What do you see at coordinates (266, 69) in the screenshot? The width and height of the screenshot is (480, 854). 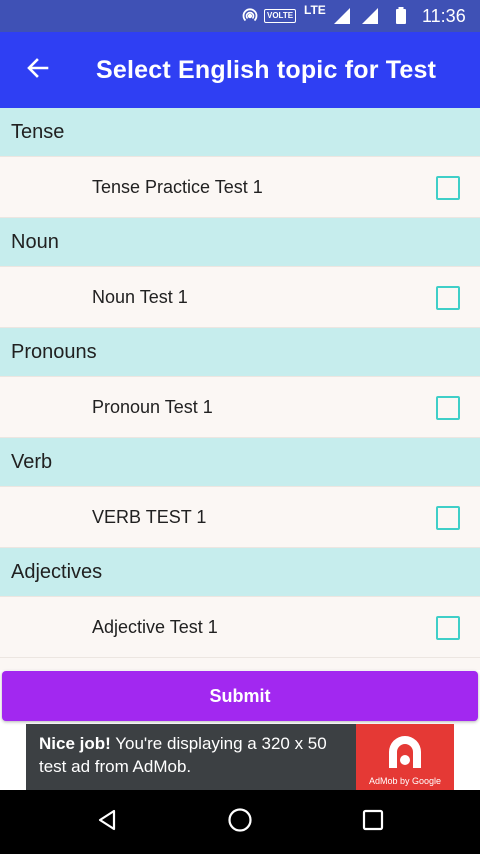 I see `page-title: Select English topic for Test` at bounding box center [266, 69].